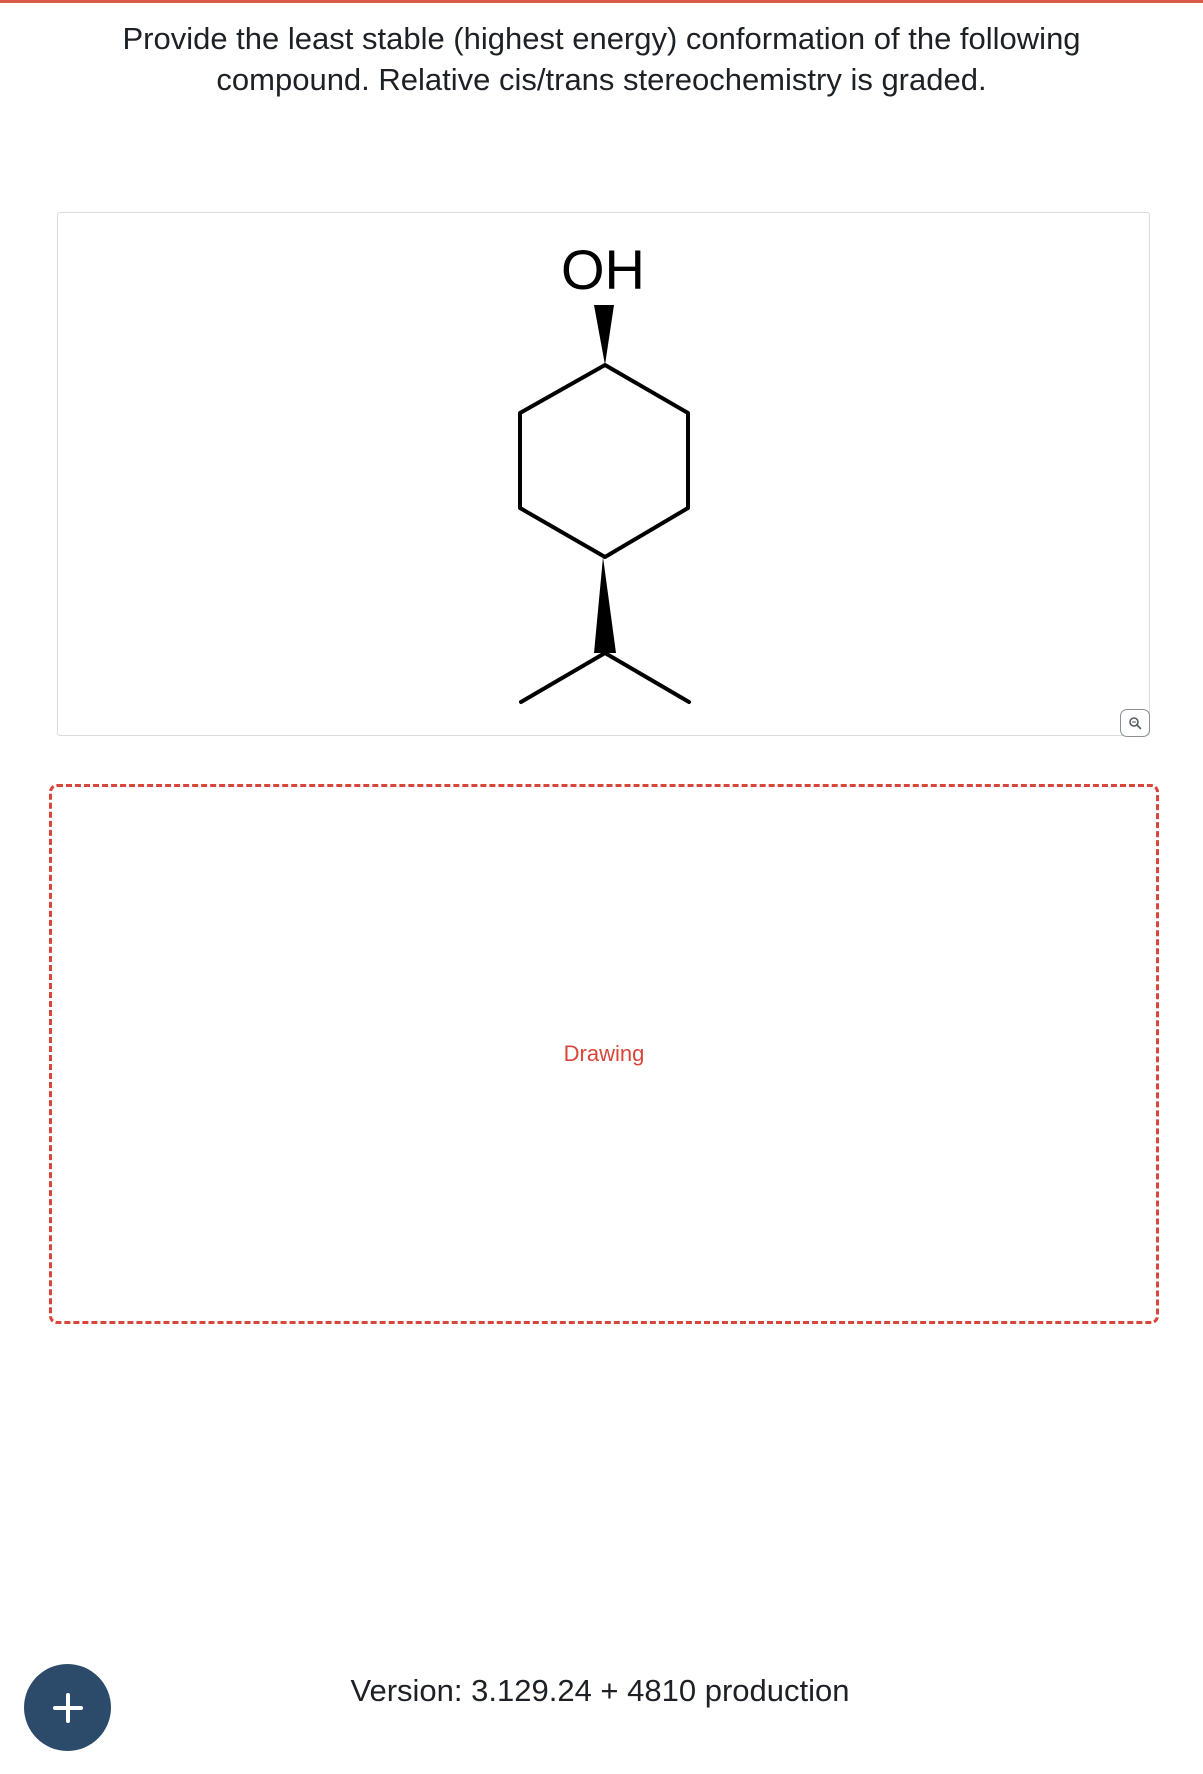 The height and width of the screenshot is (1774, 1203). I want to click on plus-icon, so click(67, 1707).